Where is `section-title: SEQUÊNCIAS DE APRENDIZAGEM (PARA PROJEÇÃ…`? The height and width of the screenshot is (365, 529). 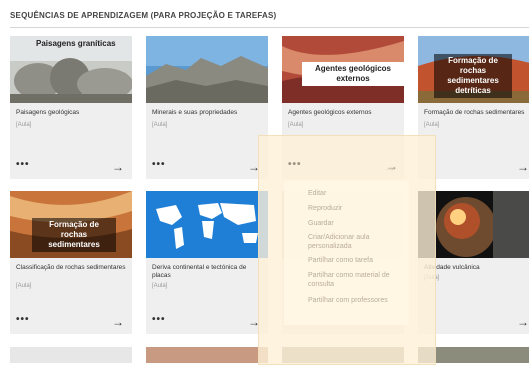
section-title: SEQUÊNCIAS DE APRENDIZAGEM (PARA PROJEÇÃ… is located at coordinates (143, 15).